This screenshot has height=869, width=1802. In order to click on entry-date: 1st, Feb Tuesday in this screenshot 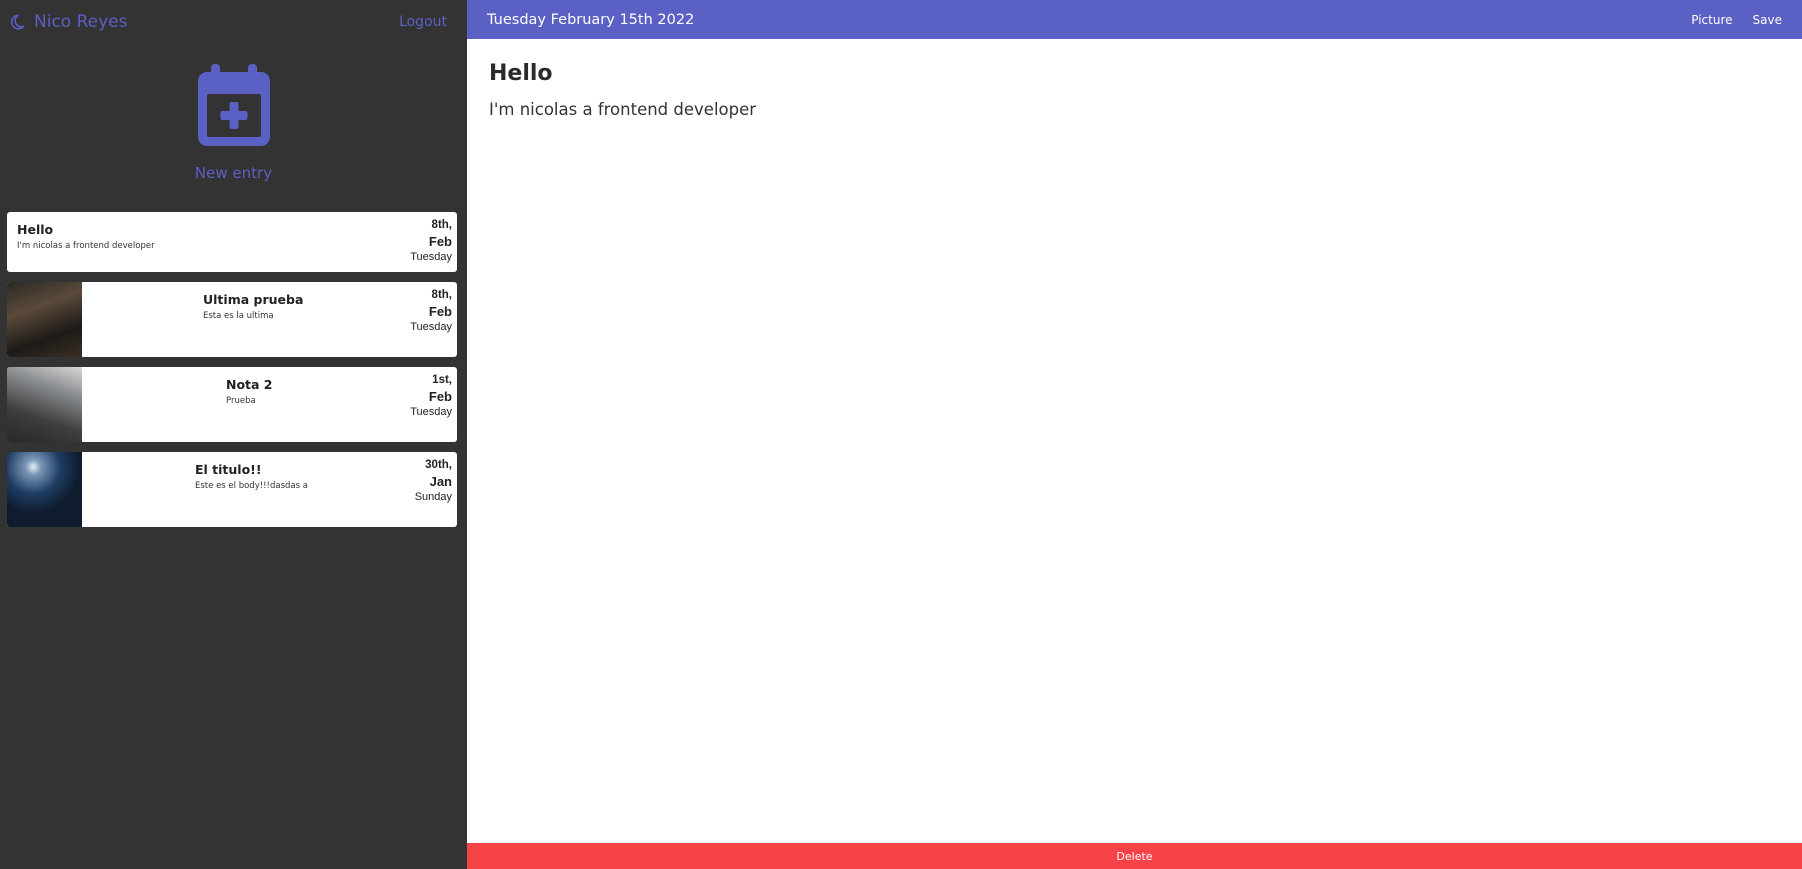, I will do `click(431, 396)`.